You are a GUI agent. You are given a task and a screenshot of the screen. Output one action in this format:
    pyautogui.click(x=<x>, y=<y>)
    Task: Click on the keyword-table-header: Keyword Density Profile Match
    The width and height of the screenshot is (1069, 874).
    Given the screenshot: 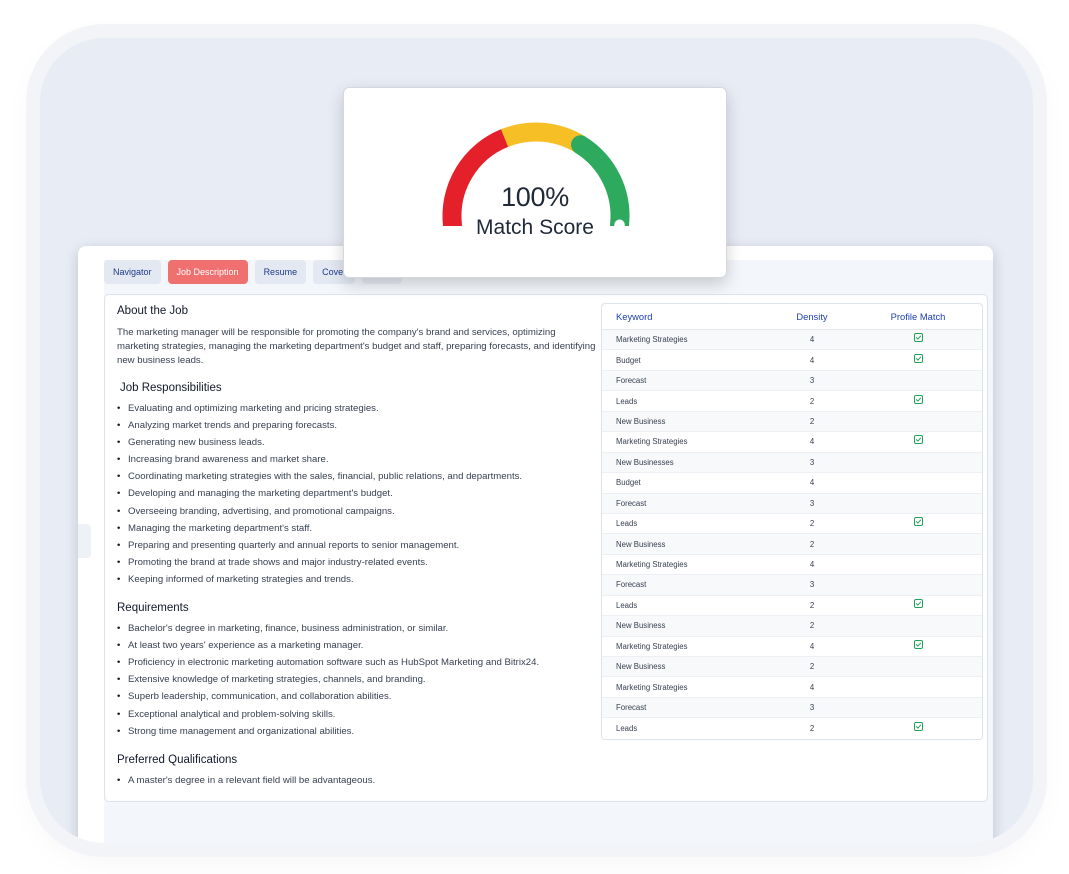 What is the action you would take?
    pyautogui.click(x=792, y=317)
    